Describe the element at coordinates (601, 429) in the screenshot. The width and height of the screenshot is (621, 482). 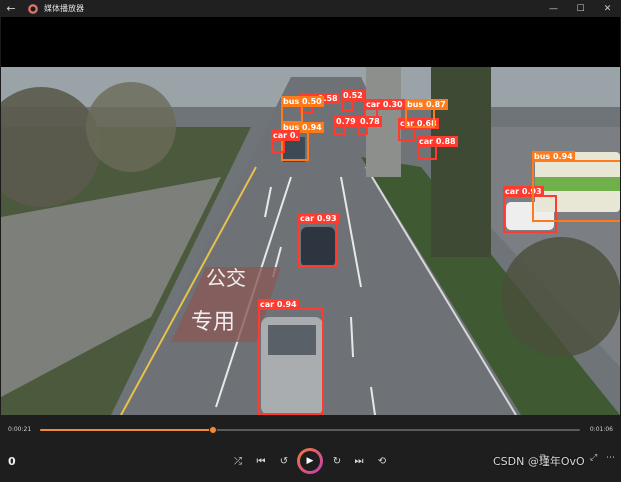
I see `total-time: 0:01:06` at that location.